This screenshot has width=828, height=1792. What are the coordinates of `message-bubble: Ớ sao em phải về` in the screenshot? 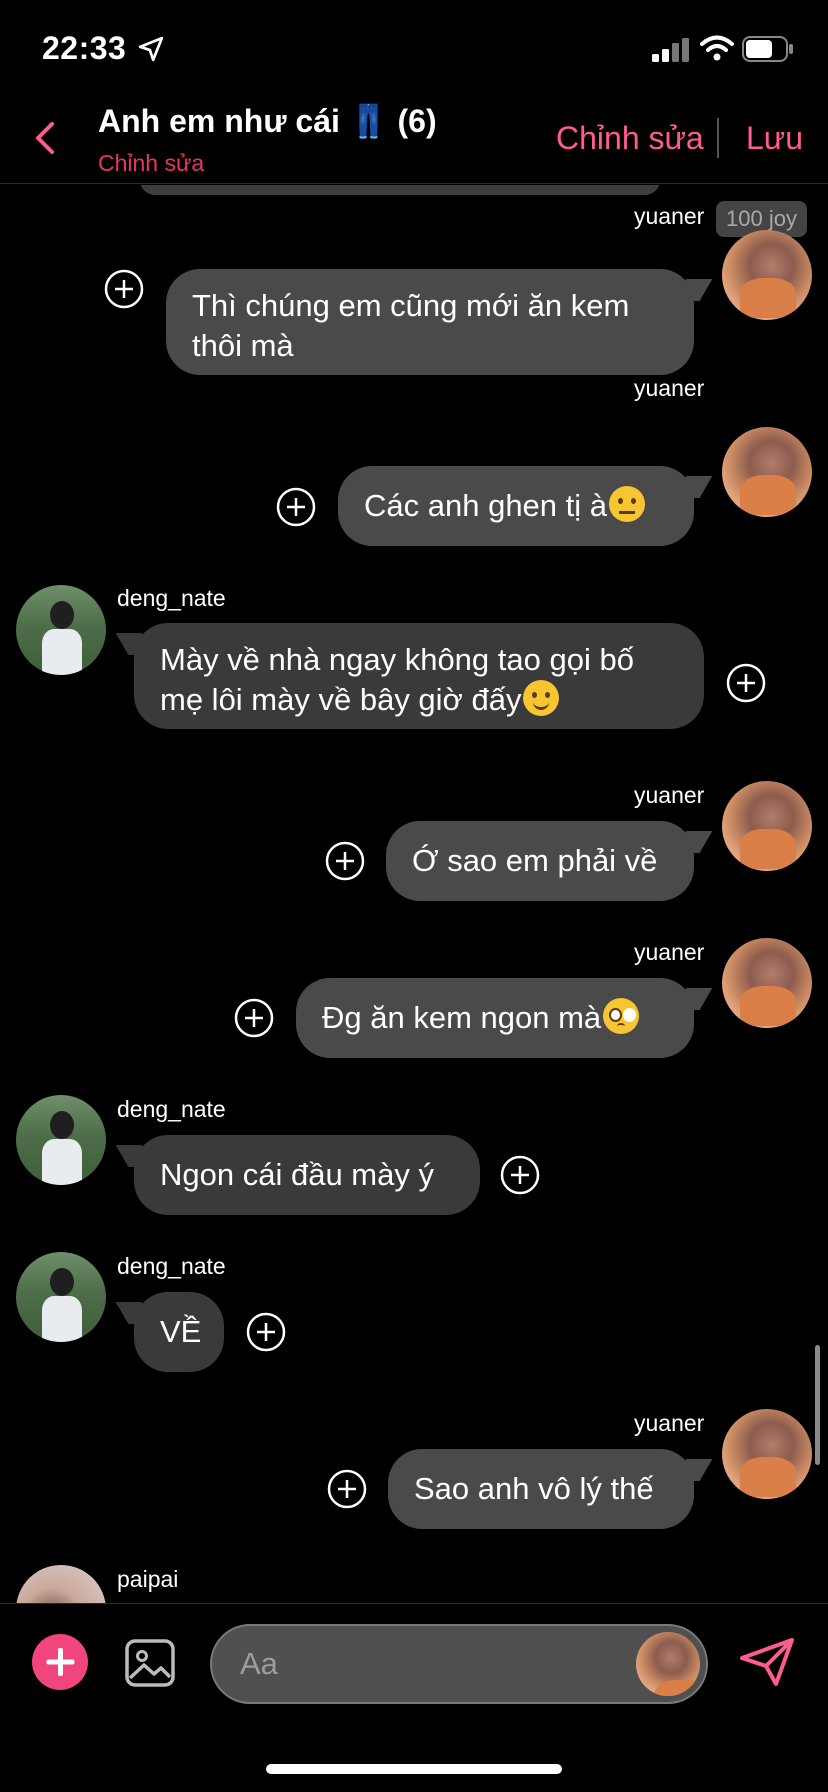 It's located at (540, 861).